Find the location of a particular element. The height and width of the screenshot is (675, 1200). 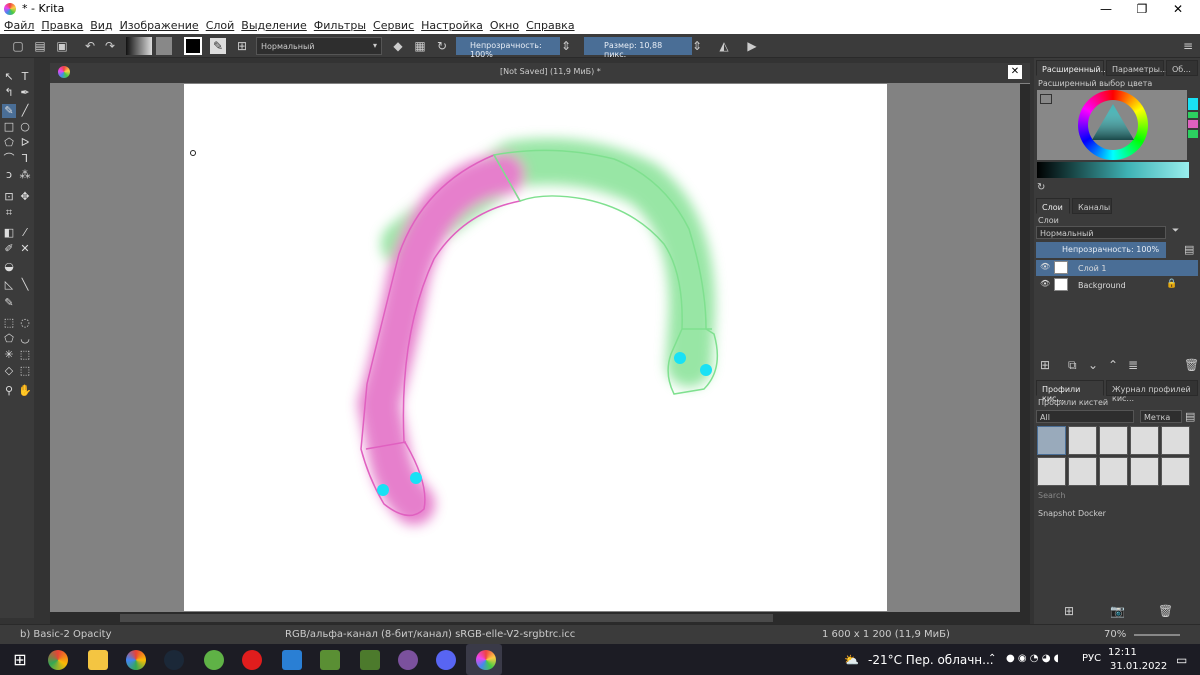

pan-tool-icon: ✋ is located at coordinates (25, 391).